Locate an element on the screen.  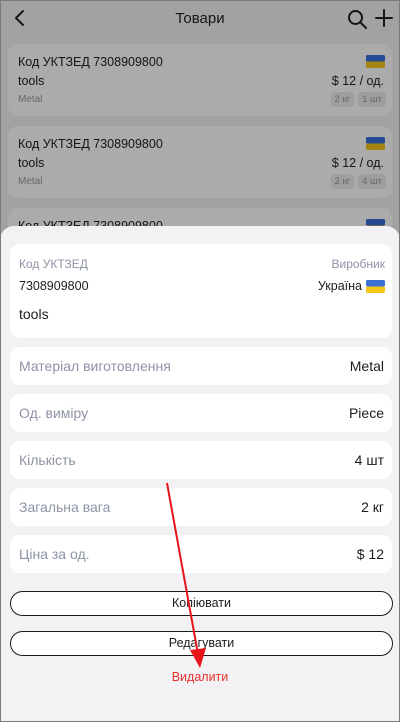
detail-row-price: Ціна за од. $ 12 is located at coordinates (201, 554).